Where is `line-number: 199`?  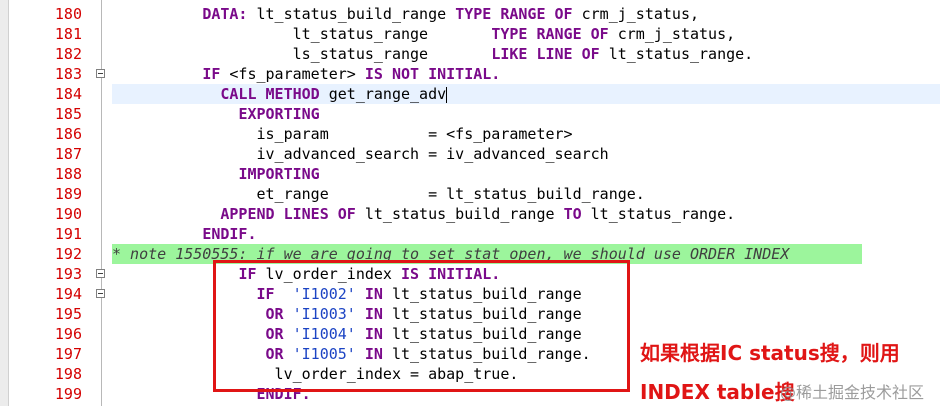
line-number: 199 is located at coordinates (68, 394).